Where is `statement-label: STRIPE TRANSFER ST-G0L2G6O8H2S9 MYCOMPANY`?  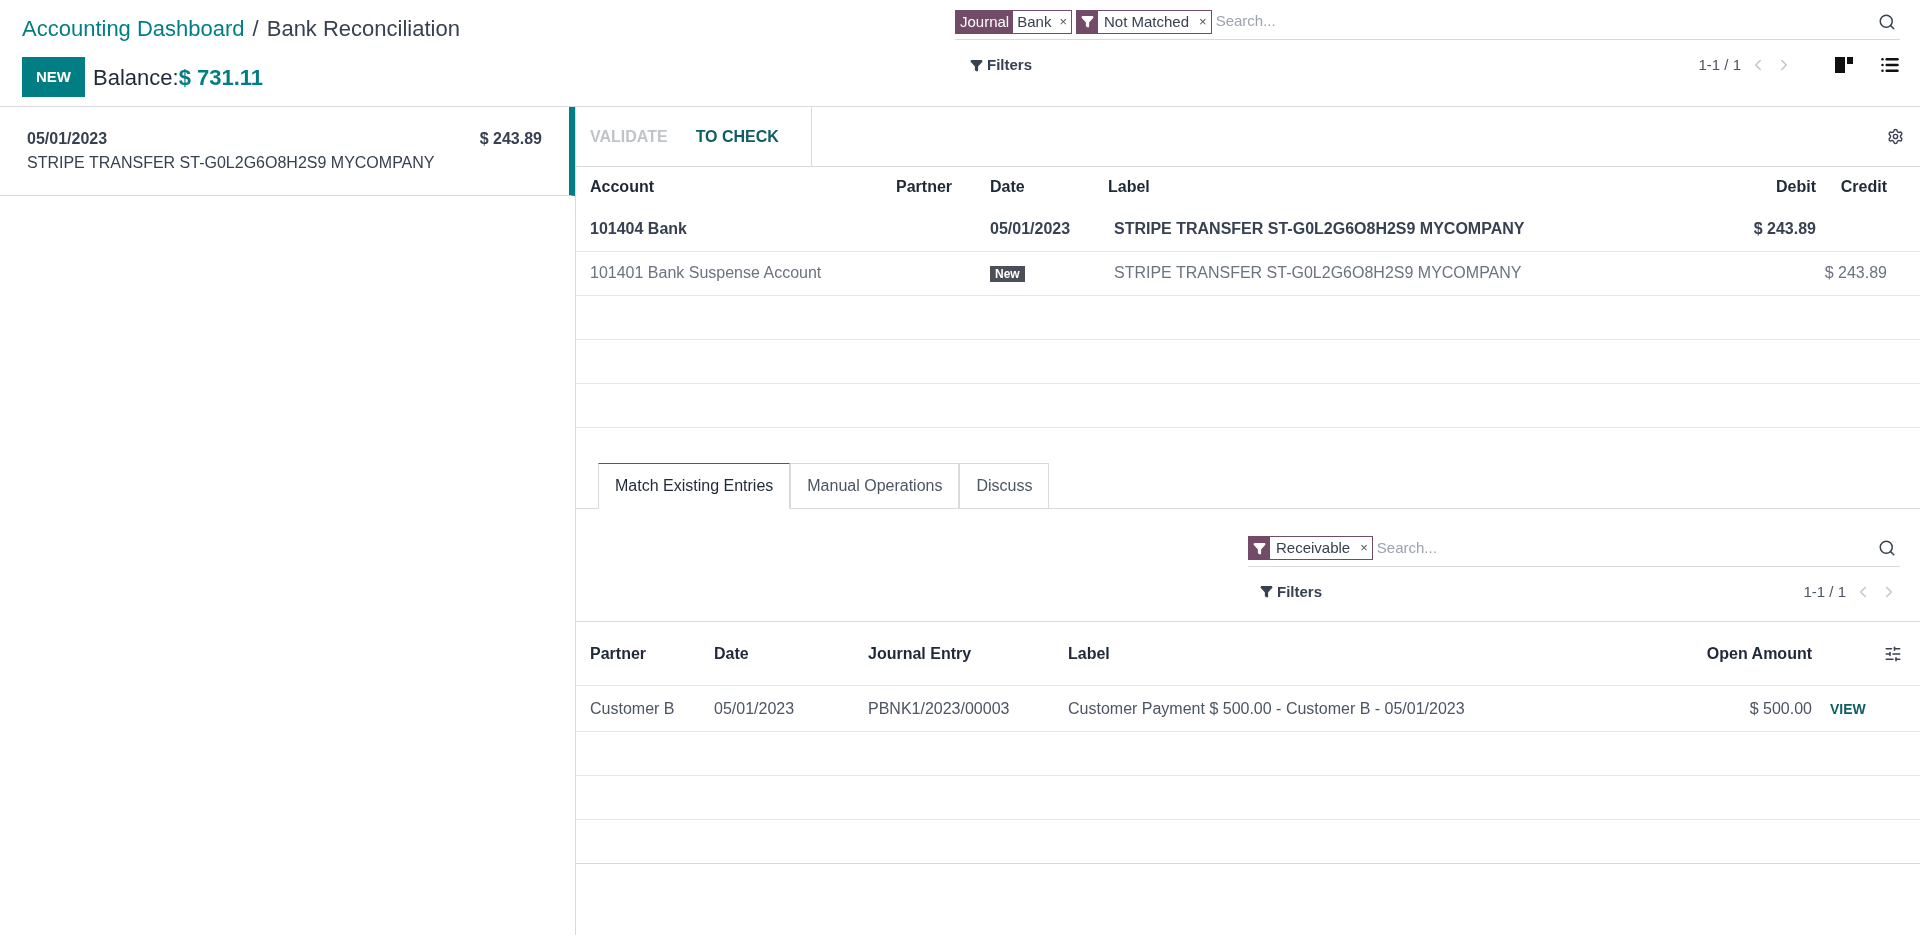
statement-label: STRIPE TRANSFER ST-G0L2G6O8H2S9 MYCOMPANY is located at coordinates (231, 163).